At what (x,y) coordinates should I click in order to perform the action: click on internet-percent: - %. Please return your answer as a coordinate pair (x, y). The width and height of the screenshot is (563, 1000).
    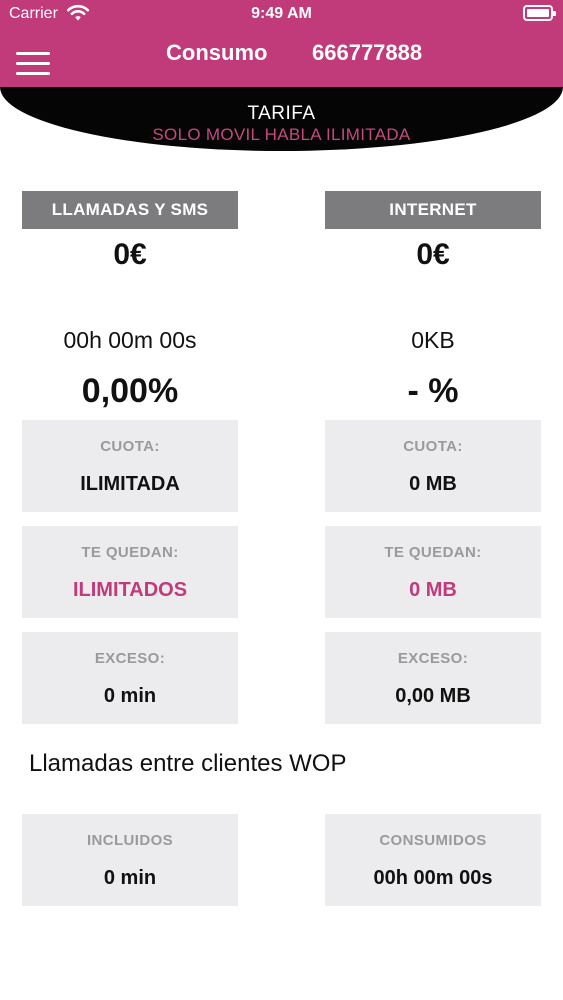
    Looking at the image, I should click on (433, 391).